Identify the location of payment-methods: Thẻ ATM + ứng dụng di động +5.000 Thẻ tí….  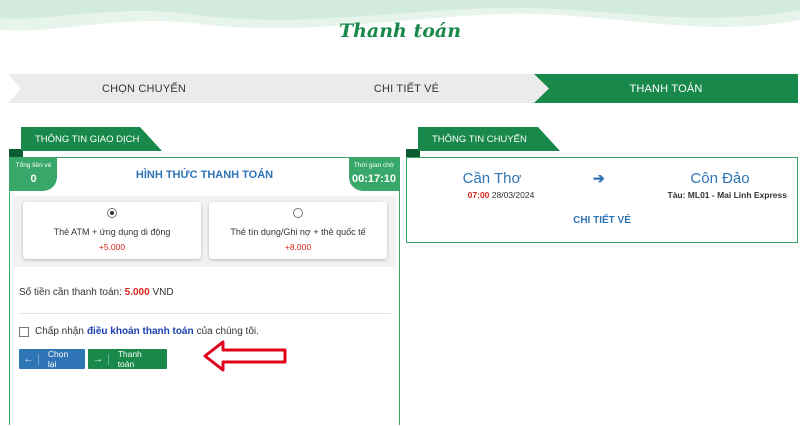
(205, 231).